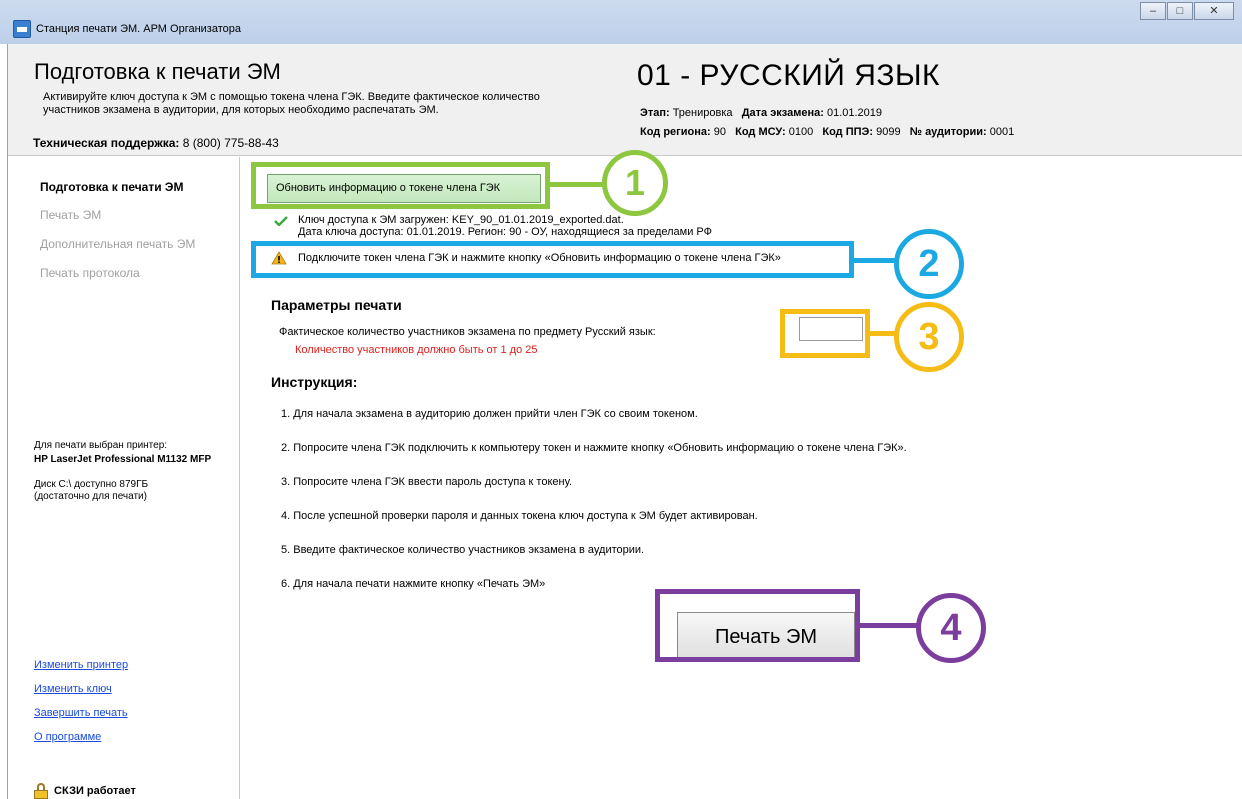 The width and height of the screenshot is (1242, 799). What do you see at coordinates (90, 496) in the screenshot?
I see `disk-info-line2: (достаточно для печати)` at bounding box center [90, 496].